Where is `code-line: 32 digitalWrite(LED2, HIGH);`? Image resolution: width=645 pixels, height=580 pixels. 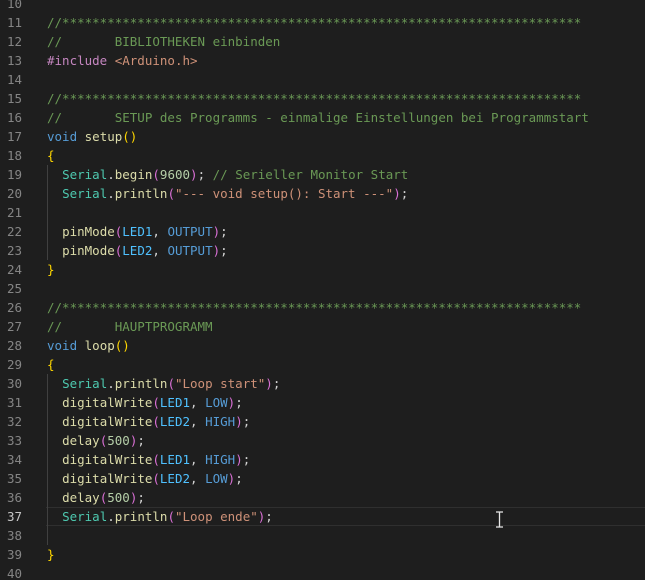 code-line: 32 digitalWrite(LED2, HIGH); is located at coordinates (322, 421).